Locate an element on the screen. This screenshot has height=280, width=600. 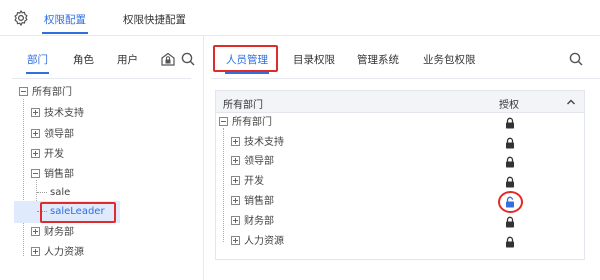
table-row: 技术支持 is located at coordinates (257, 143).